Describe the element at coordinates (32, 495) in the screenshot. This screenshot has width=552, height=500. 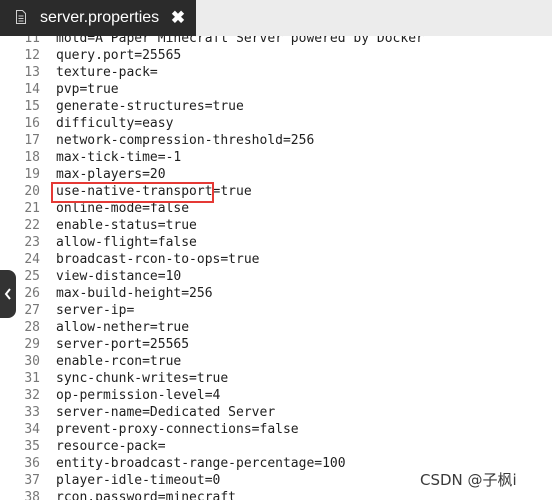
I see `line-number: 38` at that location.